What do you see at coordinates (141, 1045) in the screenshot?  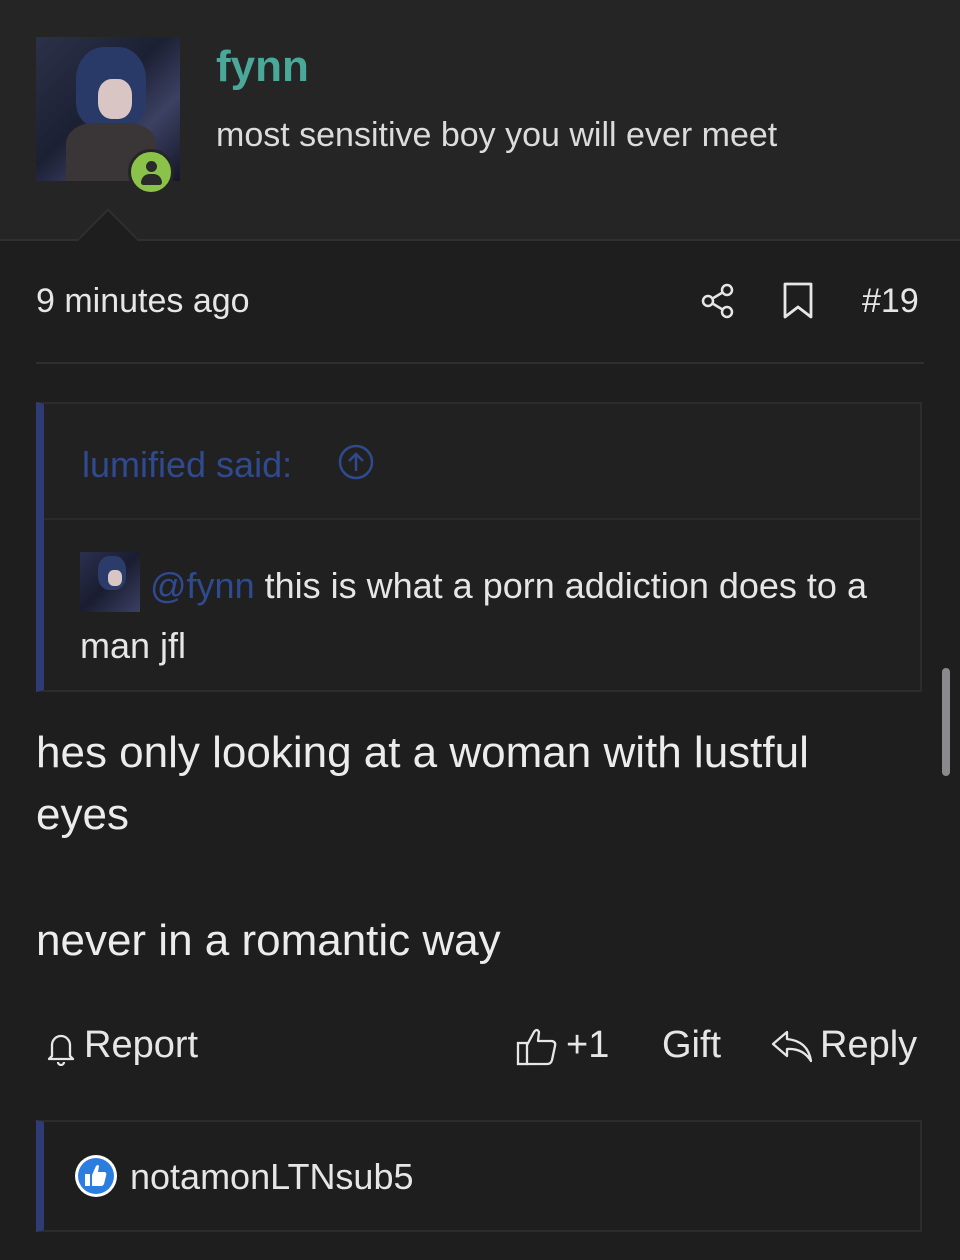 I see `report-label: Report` at bounding box center [141, 1045].